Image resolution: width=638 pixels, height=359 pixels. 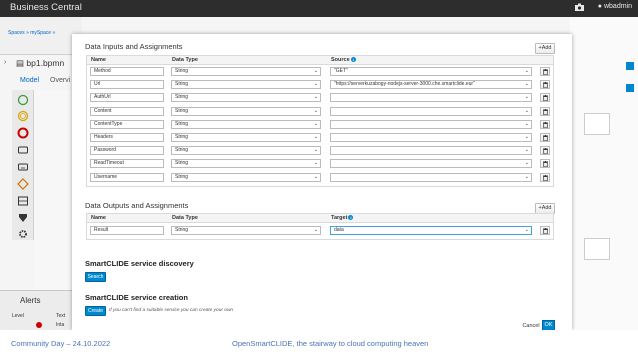 I want to click on col-data-type: Data Type, so click(x=185, y=60).